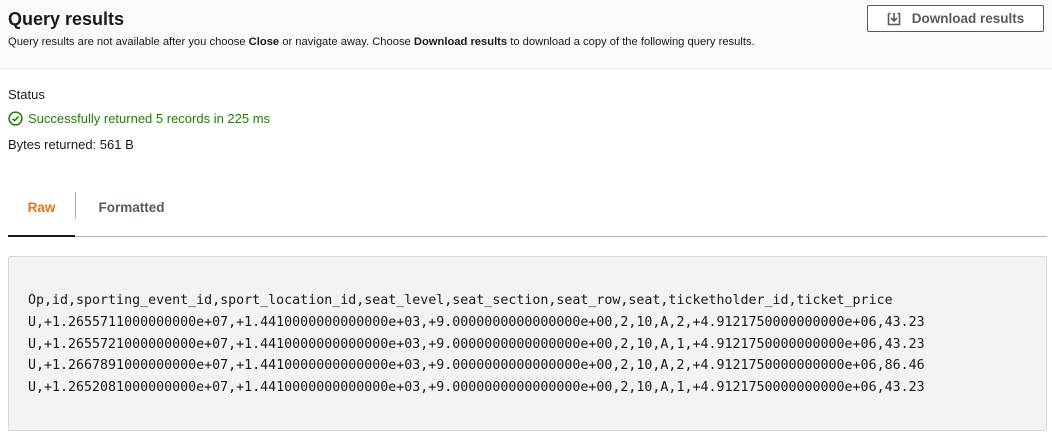  I want to click on download-icon, so click(894, 19).